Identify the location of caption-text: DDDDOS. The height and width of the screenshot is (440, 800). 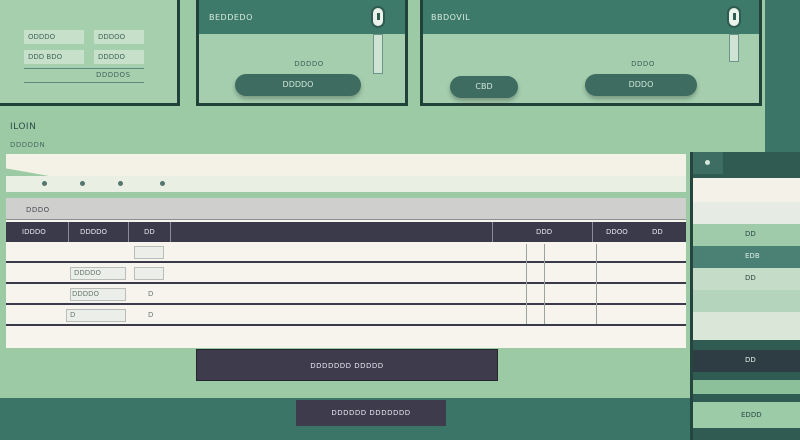
(113, 75).